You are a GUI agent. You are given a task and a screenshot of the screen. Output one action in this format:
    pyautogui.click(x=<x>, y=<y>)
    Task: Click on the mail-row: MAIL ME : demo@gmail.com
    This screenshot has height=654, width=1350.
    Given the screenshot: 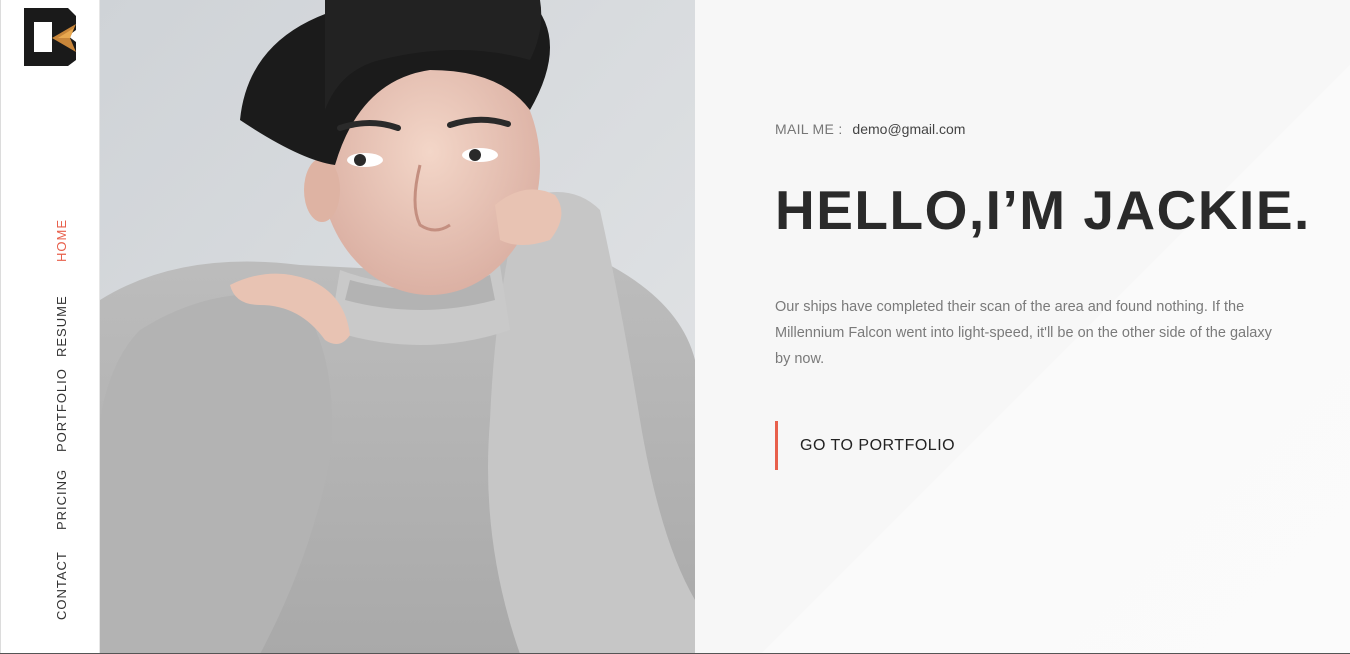 What is the action you would take?
    pyautogui.click(x=870, y=129)
    